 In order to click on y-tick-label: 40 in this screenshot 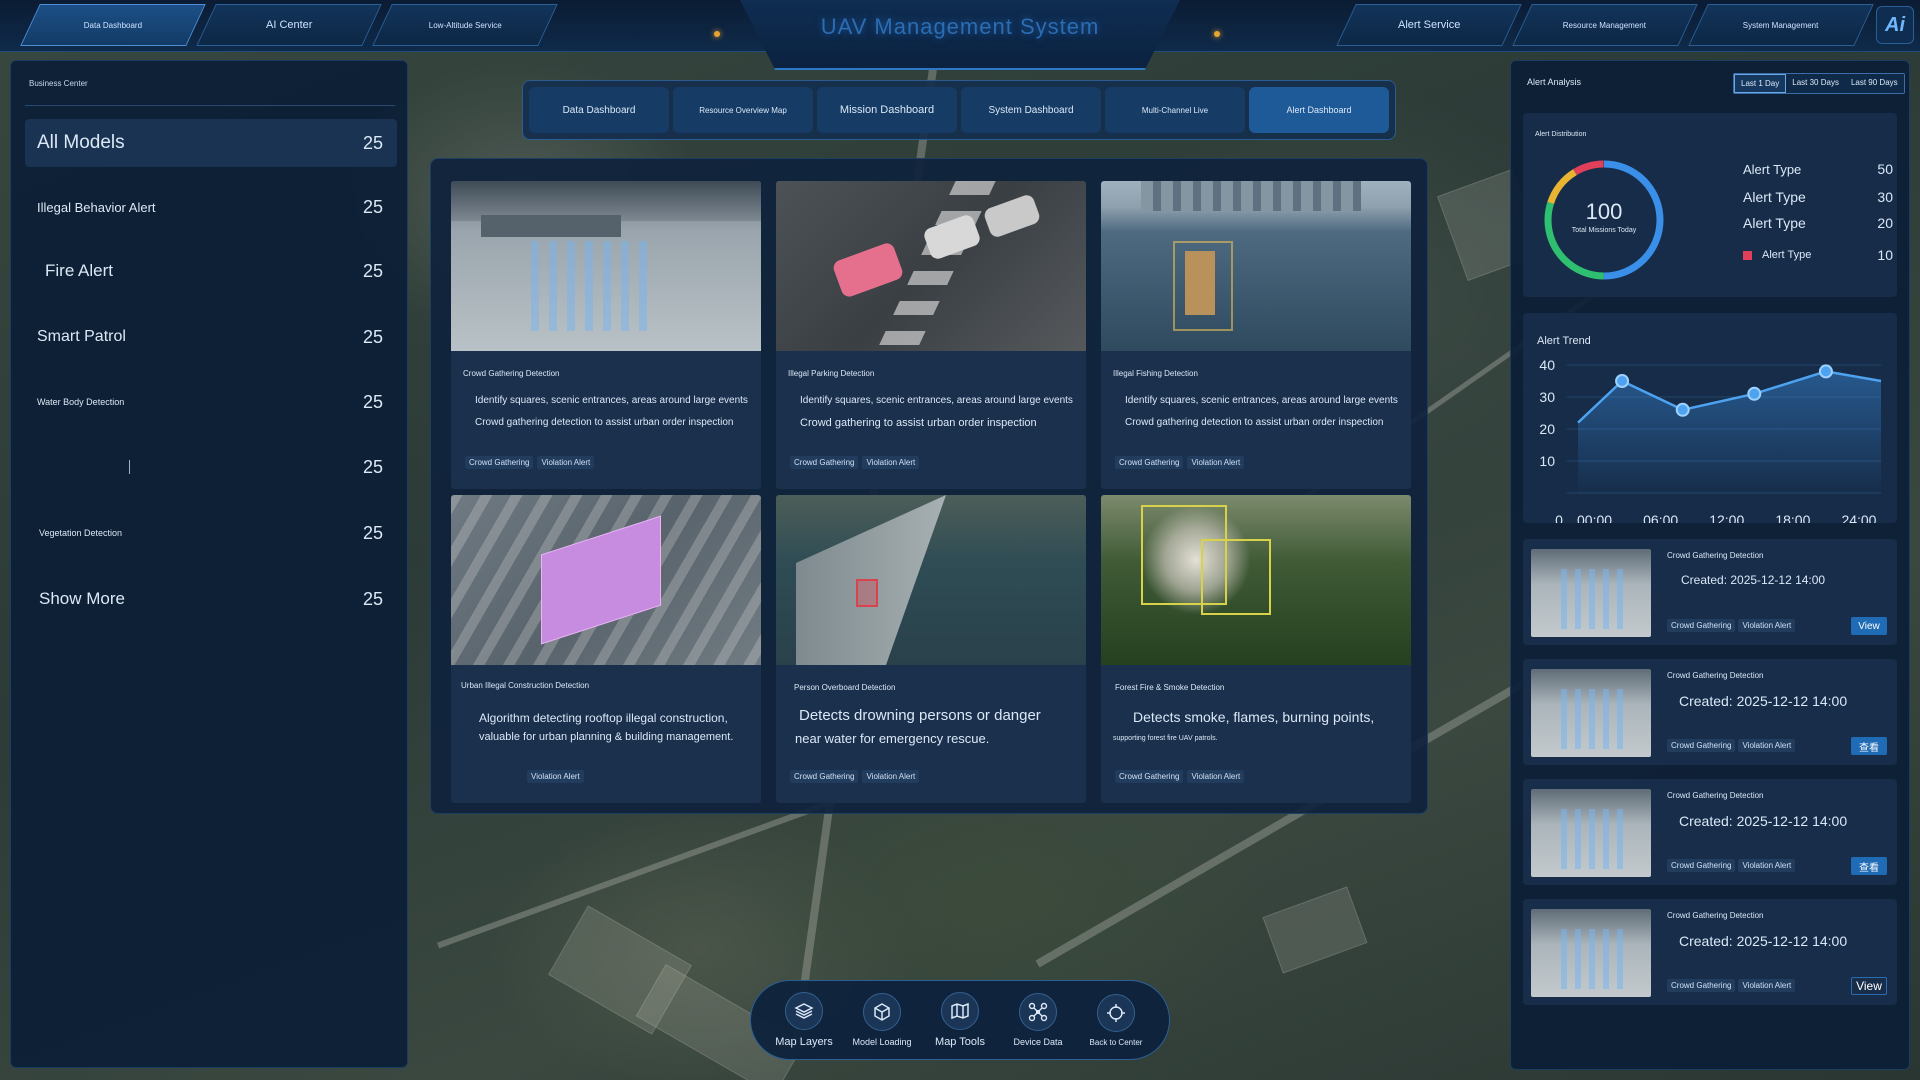, I will do `click(1547, 365)`.